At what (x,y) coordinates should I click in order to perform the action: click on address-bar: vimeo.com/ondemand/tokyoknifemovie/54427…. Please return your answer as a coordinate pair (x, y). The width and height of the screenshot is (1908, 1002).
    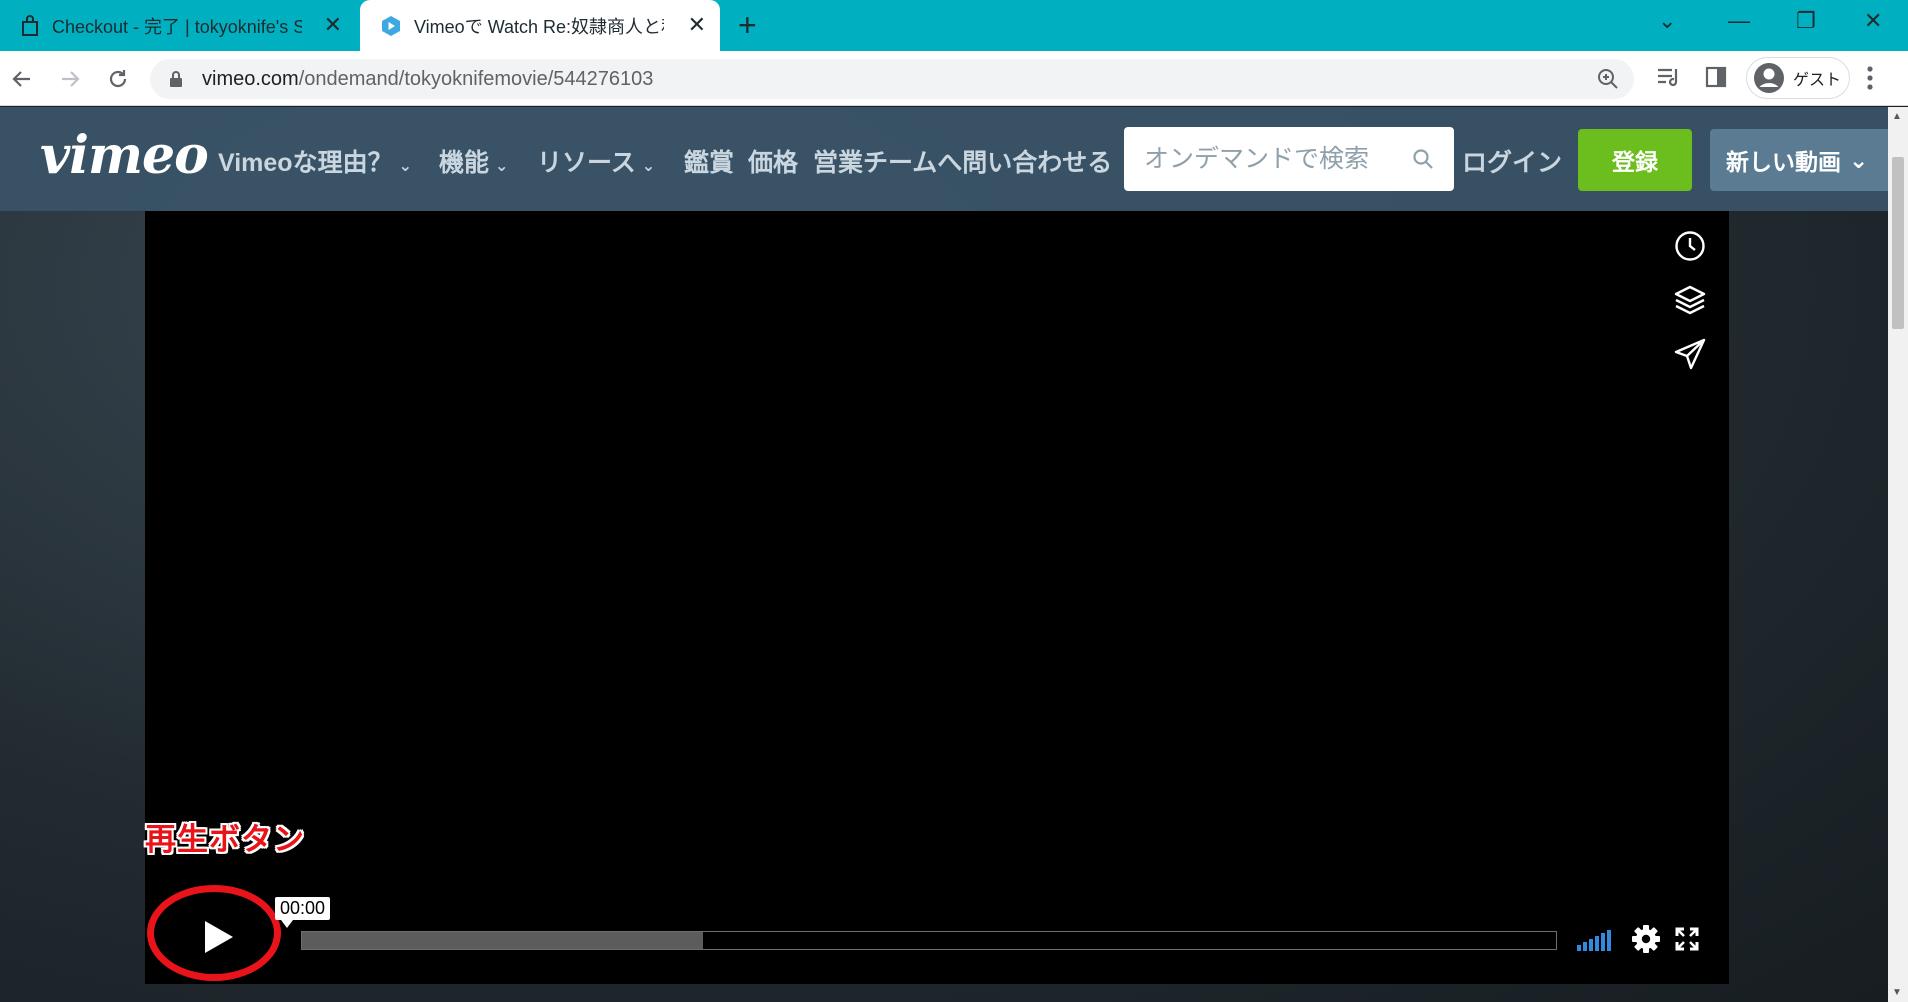
    Looking at the image, I should click on (892, 79).